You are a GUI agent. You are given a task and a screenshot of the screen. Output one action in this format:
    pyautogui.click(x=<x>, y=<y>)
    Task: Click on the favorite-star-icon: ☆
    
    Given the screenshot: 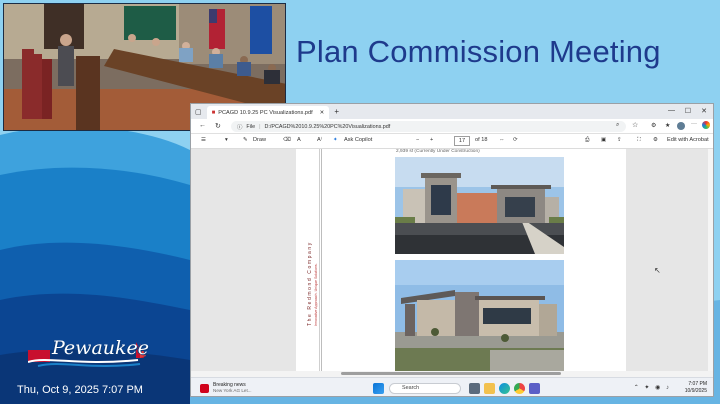 What is the action you would take?
    pyautogui.click(x=635, y=125)
    